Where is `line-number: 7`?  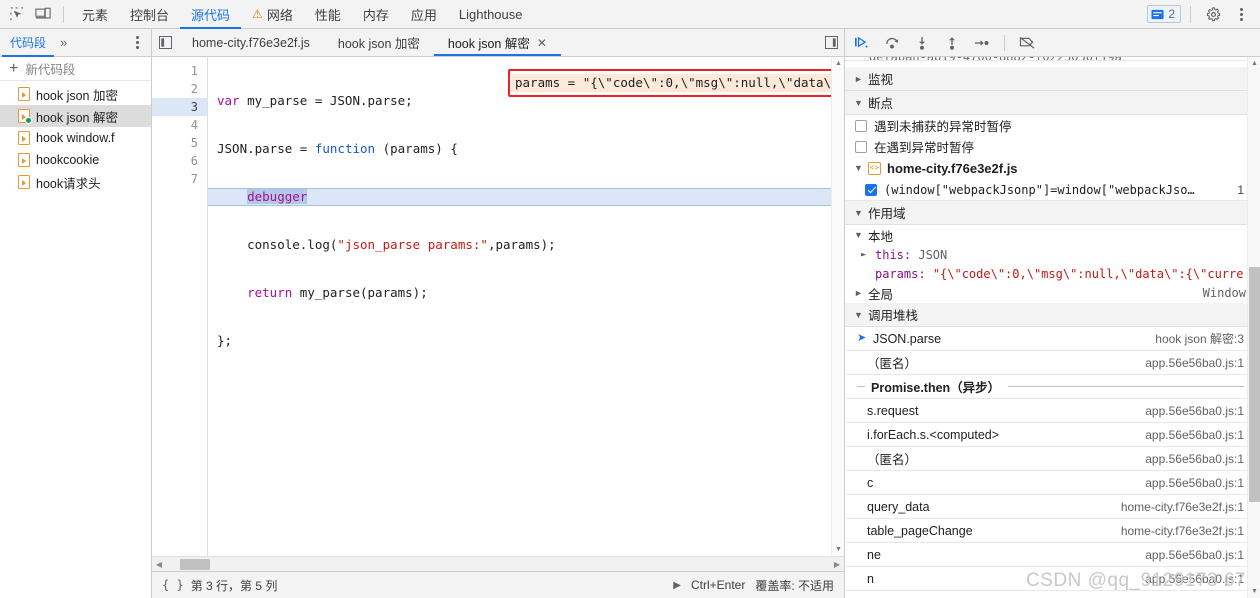
line-number: 7 is located at coordinates (194, 179).